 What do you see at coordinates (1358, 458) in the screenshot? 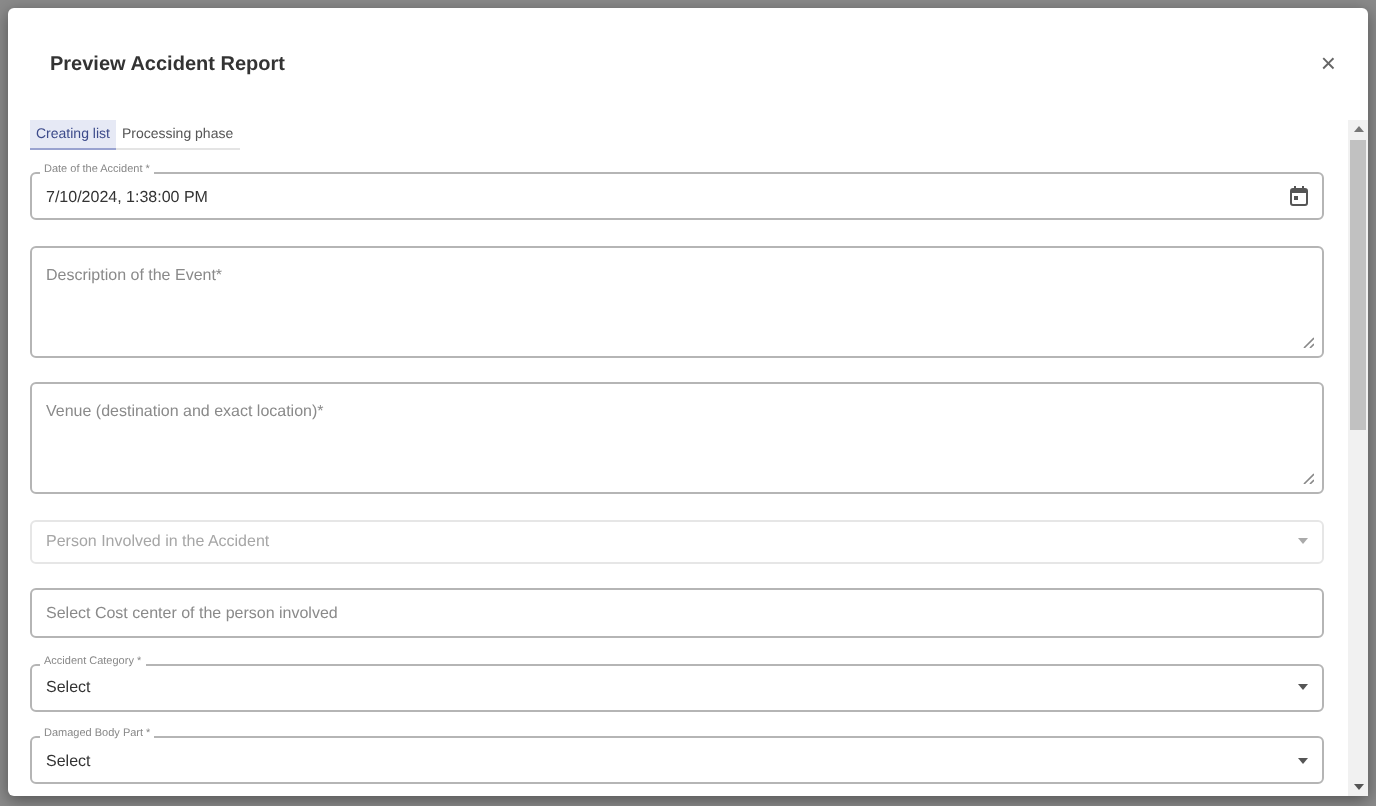
I see `scrollbar` at bounding box center [1358, 458].